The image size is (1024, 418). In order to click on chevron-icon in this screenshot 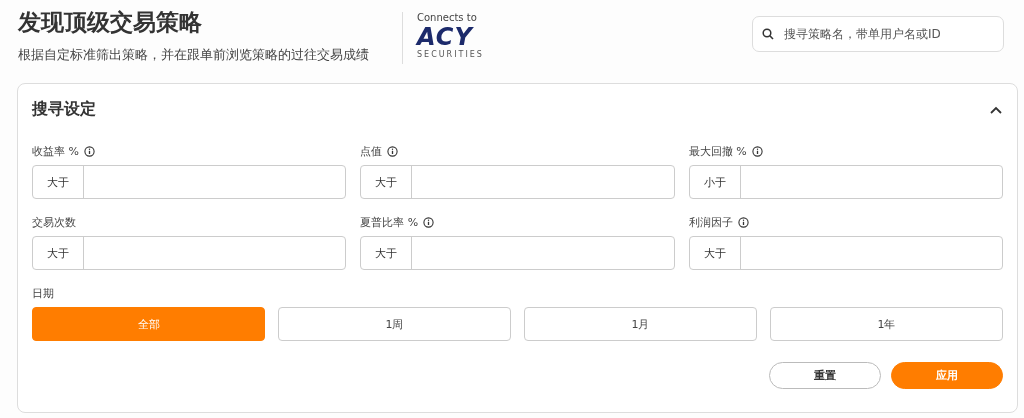, I will do `click(996, 109)`.